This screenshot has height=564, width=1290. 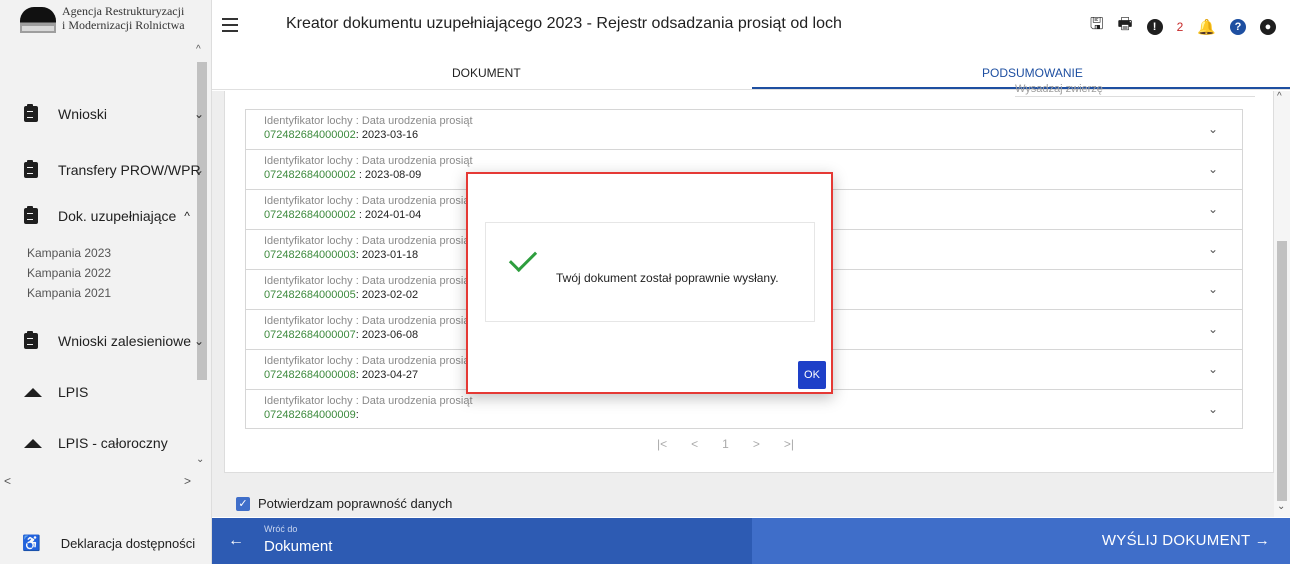 What do you see at coordinates (812, 375) in the screenshot?
I see `ok-button: OK` at bounding box center [812, 375].